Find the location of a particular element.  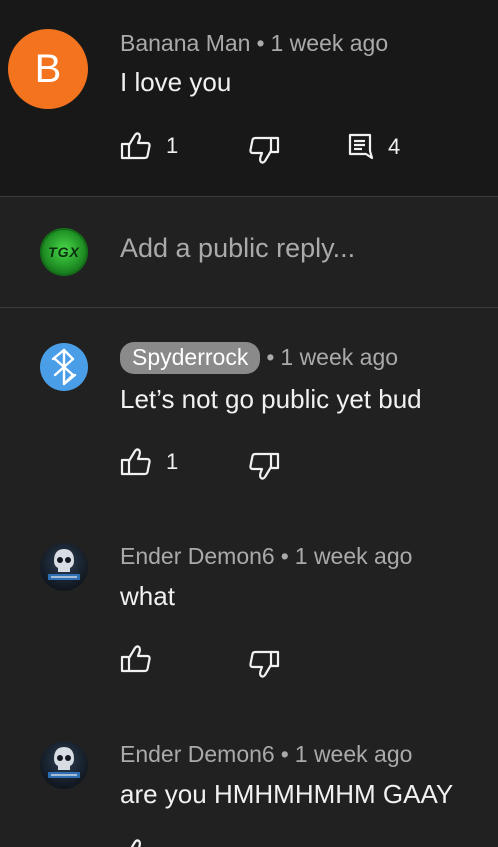

avatar: B is located at coordinates (48, 69).